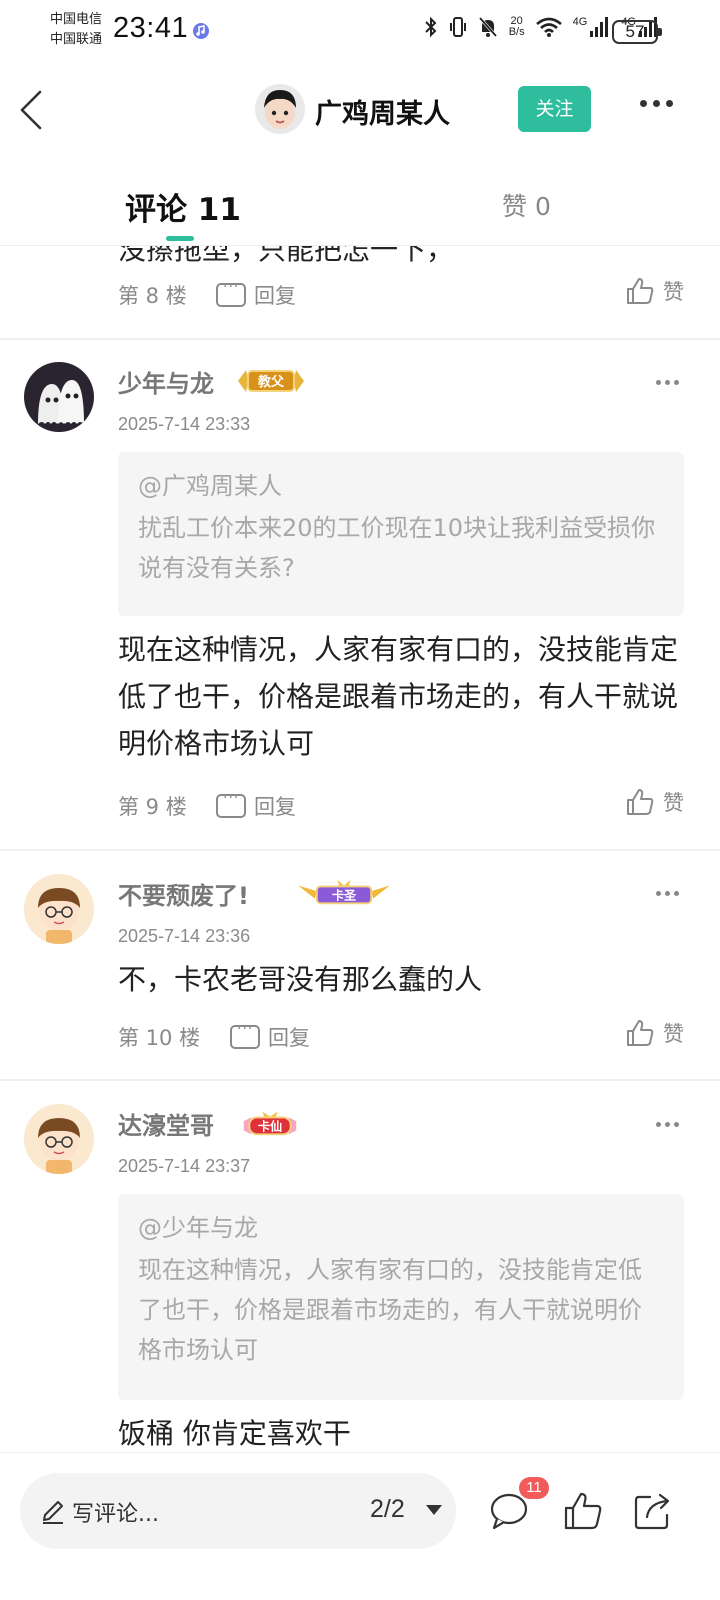  What do you see at coordinates (180, 238) in the screenshot?
I see `active-tab-indicator` at bounding box center [180, 238].